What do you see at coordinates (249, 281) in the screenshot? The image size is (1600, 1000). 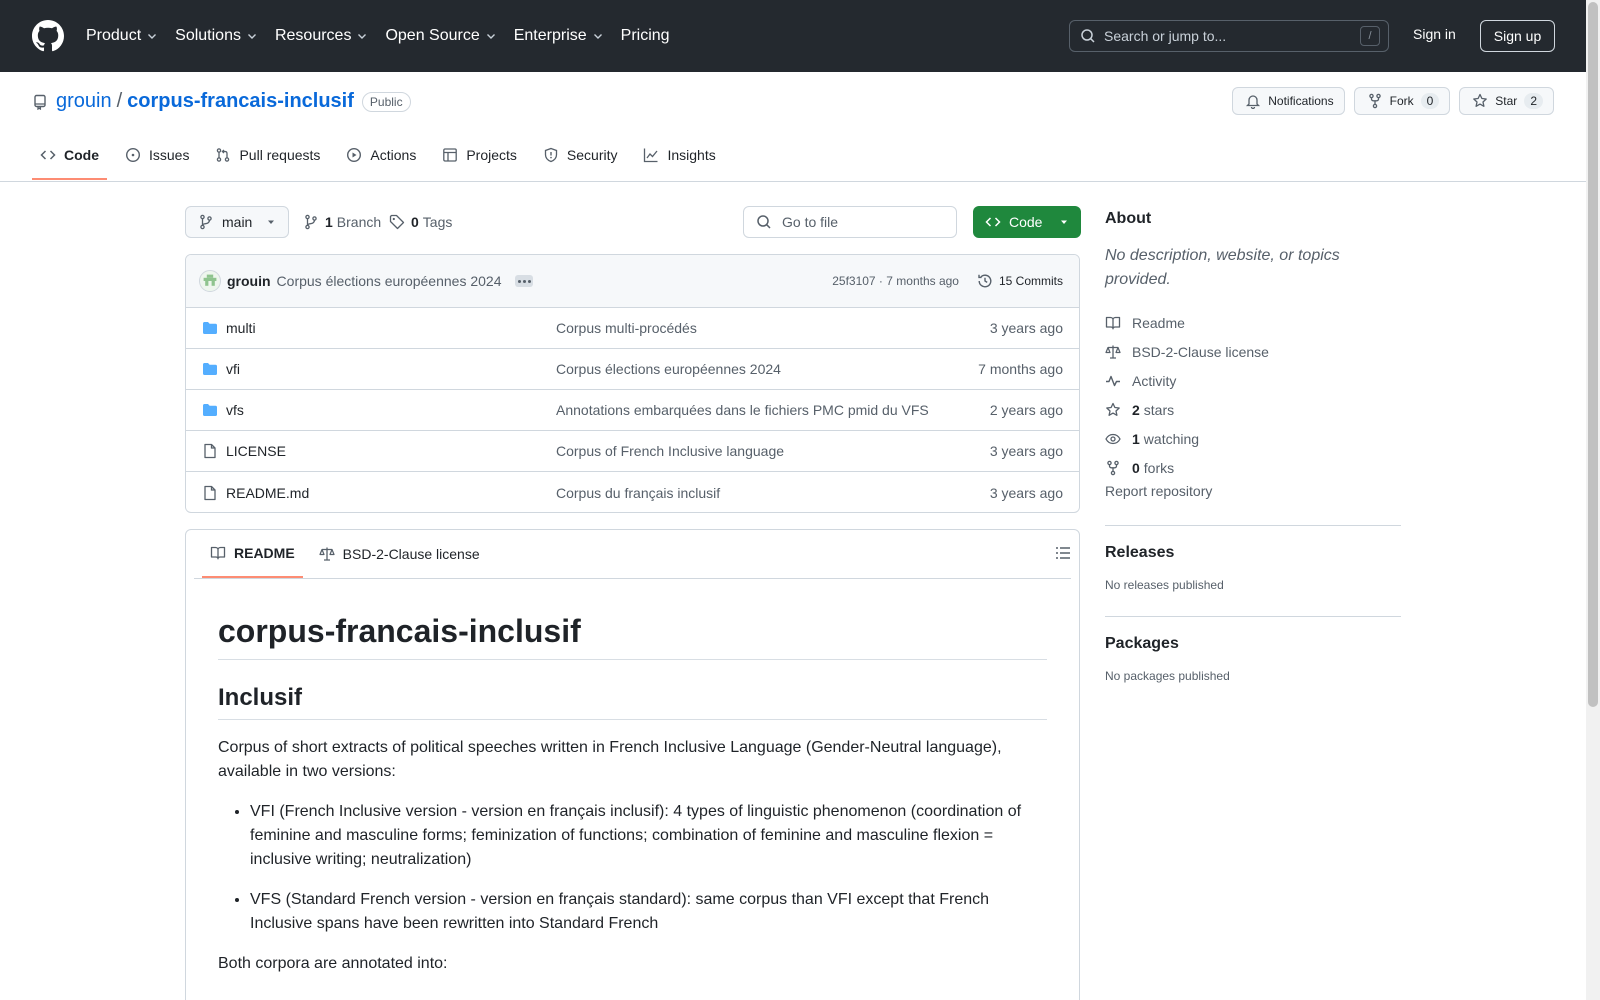 I see `commit-author-link: grouin` at bounding box center [249, 281].